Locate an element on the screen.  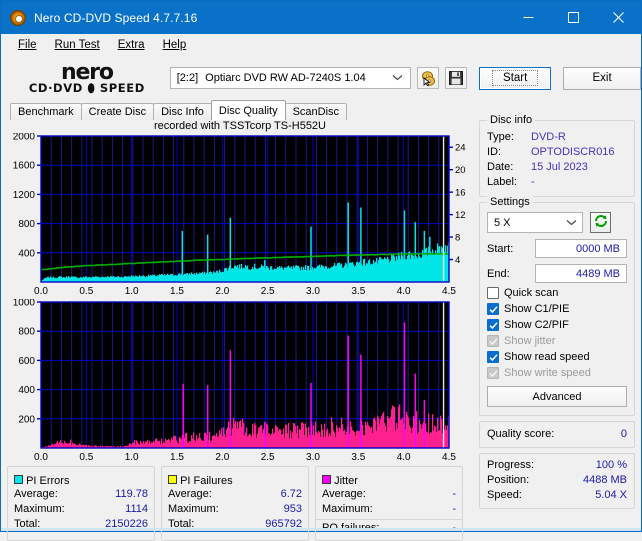
window-controls is located at coordinates (573, 17).